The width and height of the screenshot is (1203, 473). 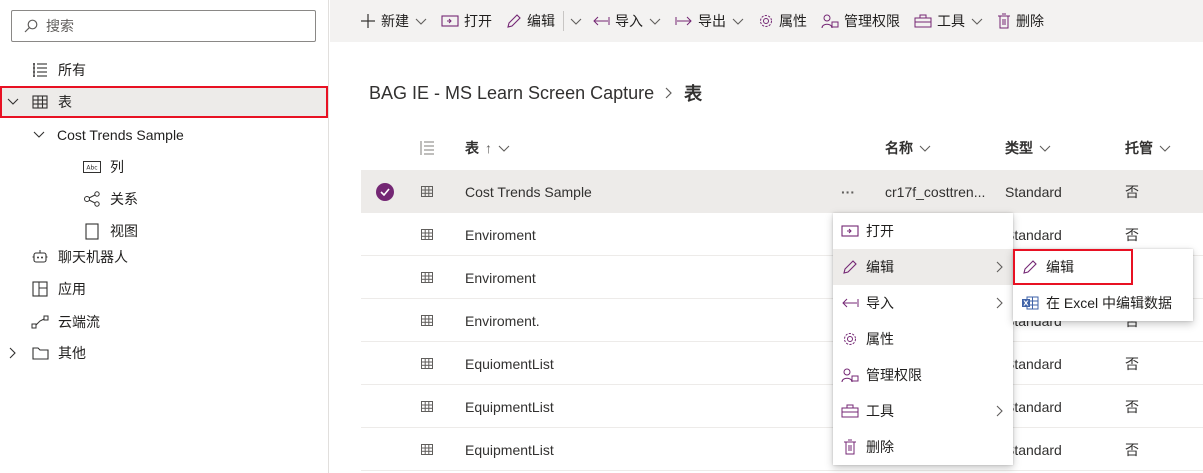 What do you see at coordinates (1028, 148) in the screenshot?
I see `column-header-type: 类型` at bounding box center [1028, 148].